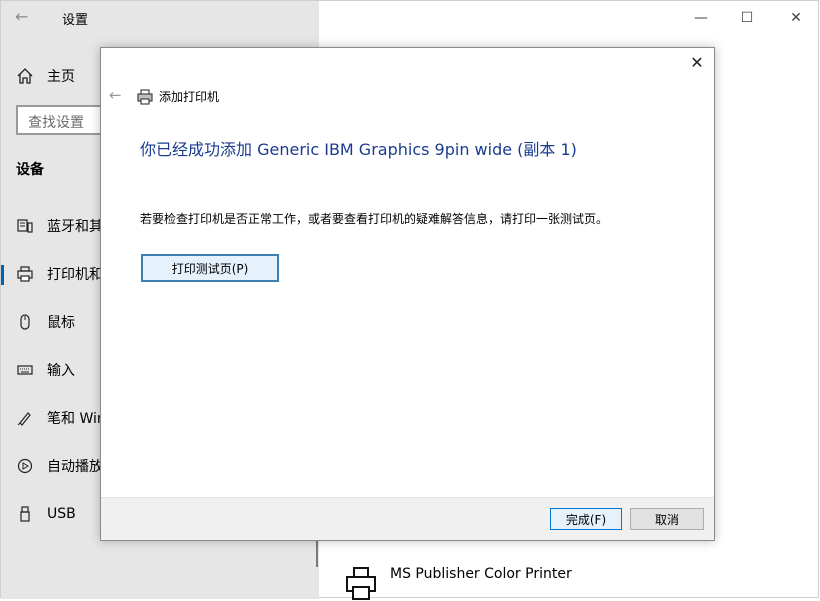 The image size is (820, 601). Describe the element at coordinates (30, 170) in the screenshot. I see `section-title: 设备` at that location.